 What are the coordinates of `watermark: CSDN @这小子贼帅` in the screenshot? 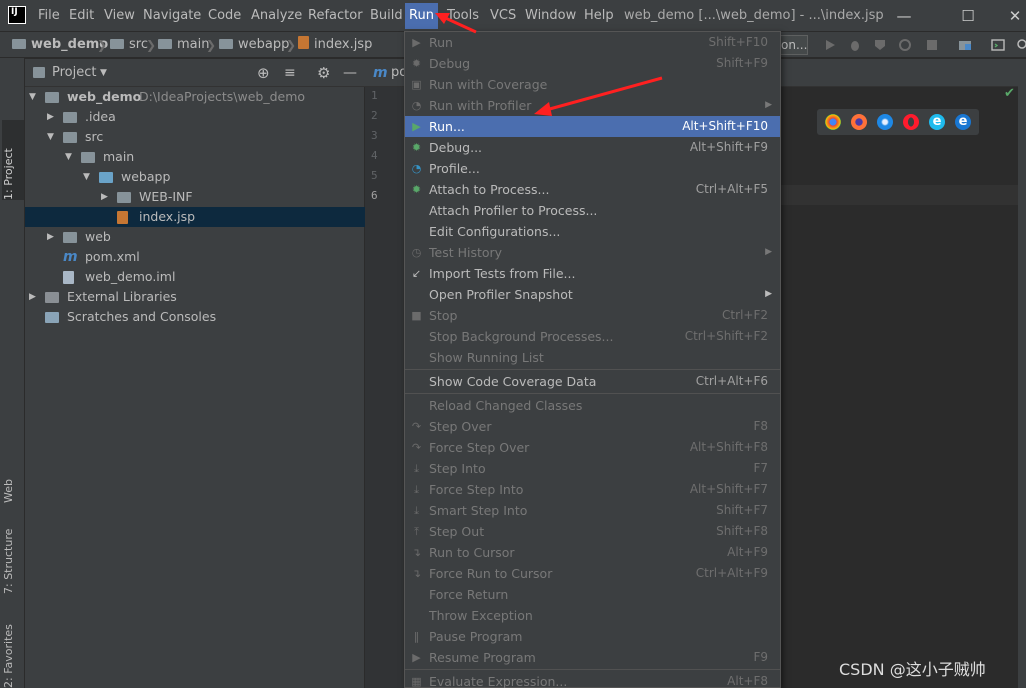 It's located at (912, 669).